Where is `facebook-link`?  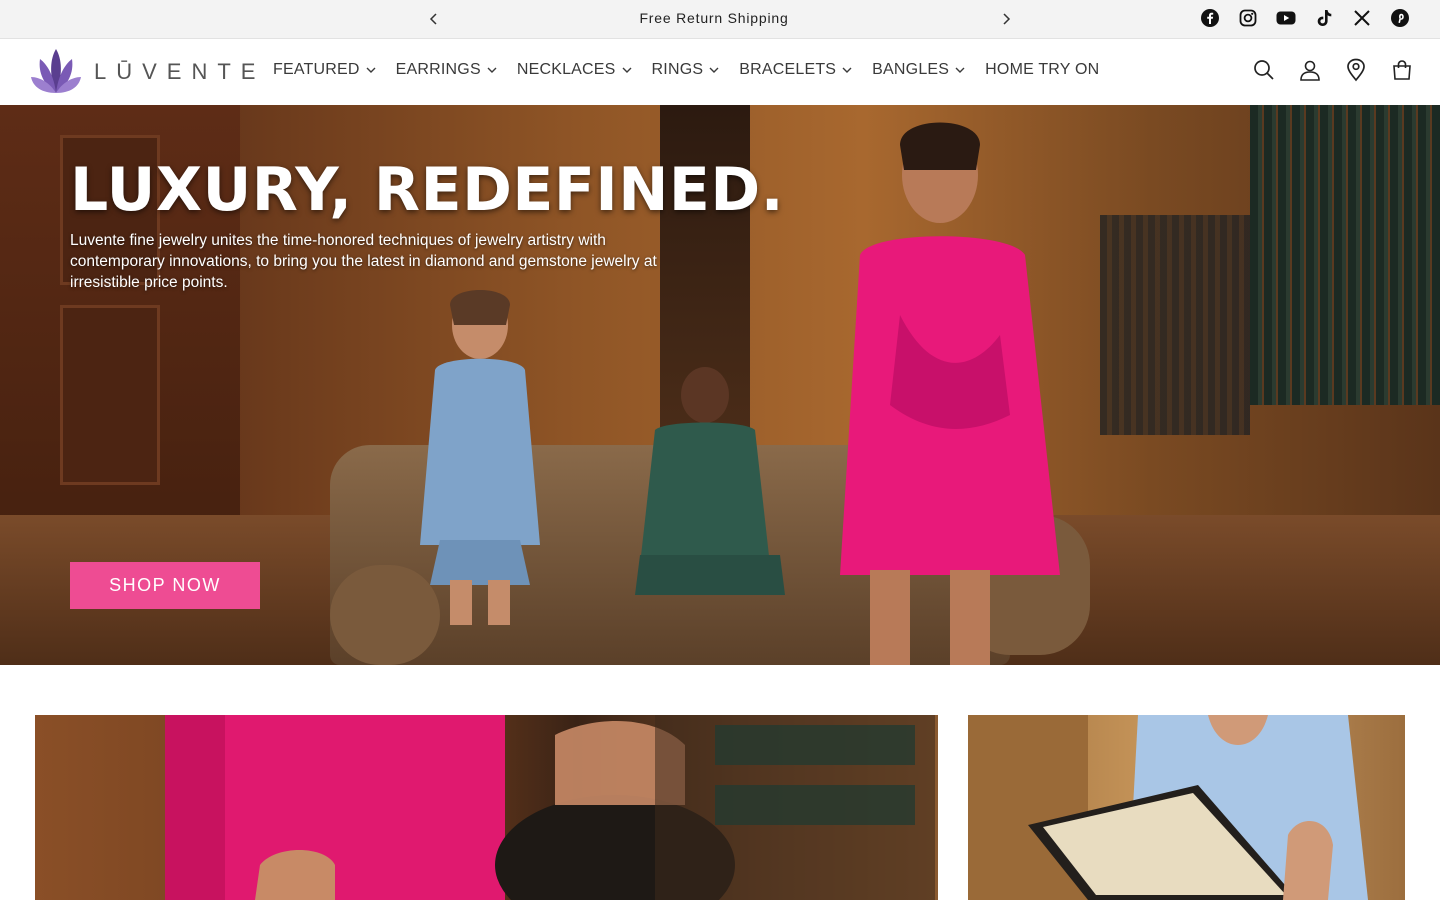 facebook-link is located at coordinates (1210, 18).